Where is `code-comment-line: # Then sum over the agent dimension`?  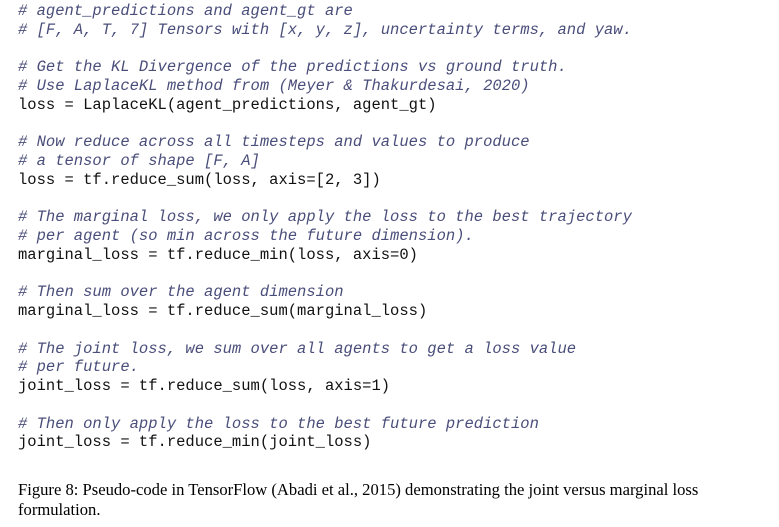
code-comment-line: # Then sum over the agent dimension is located at coordinates (181, 292).